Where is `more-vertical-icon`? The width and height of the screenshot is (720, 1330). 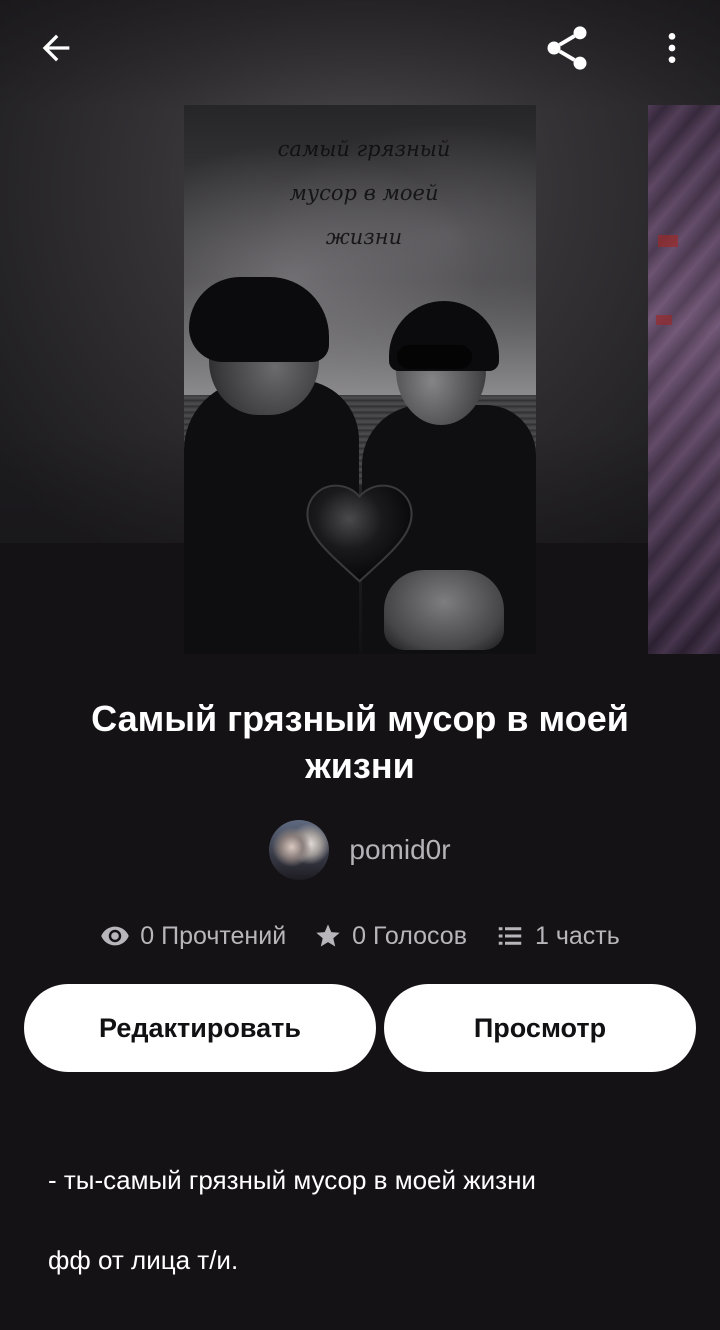 more-vertical-icon is located at coordinates (672, 48).